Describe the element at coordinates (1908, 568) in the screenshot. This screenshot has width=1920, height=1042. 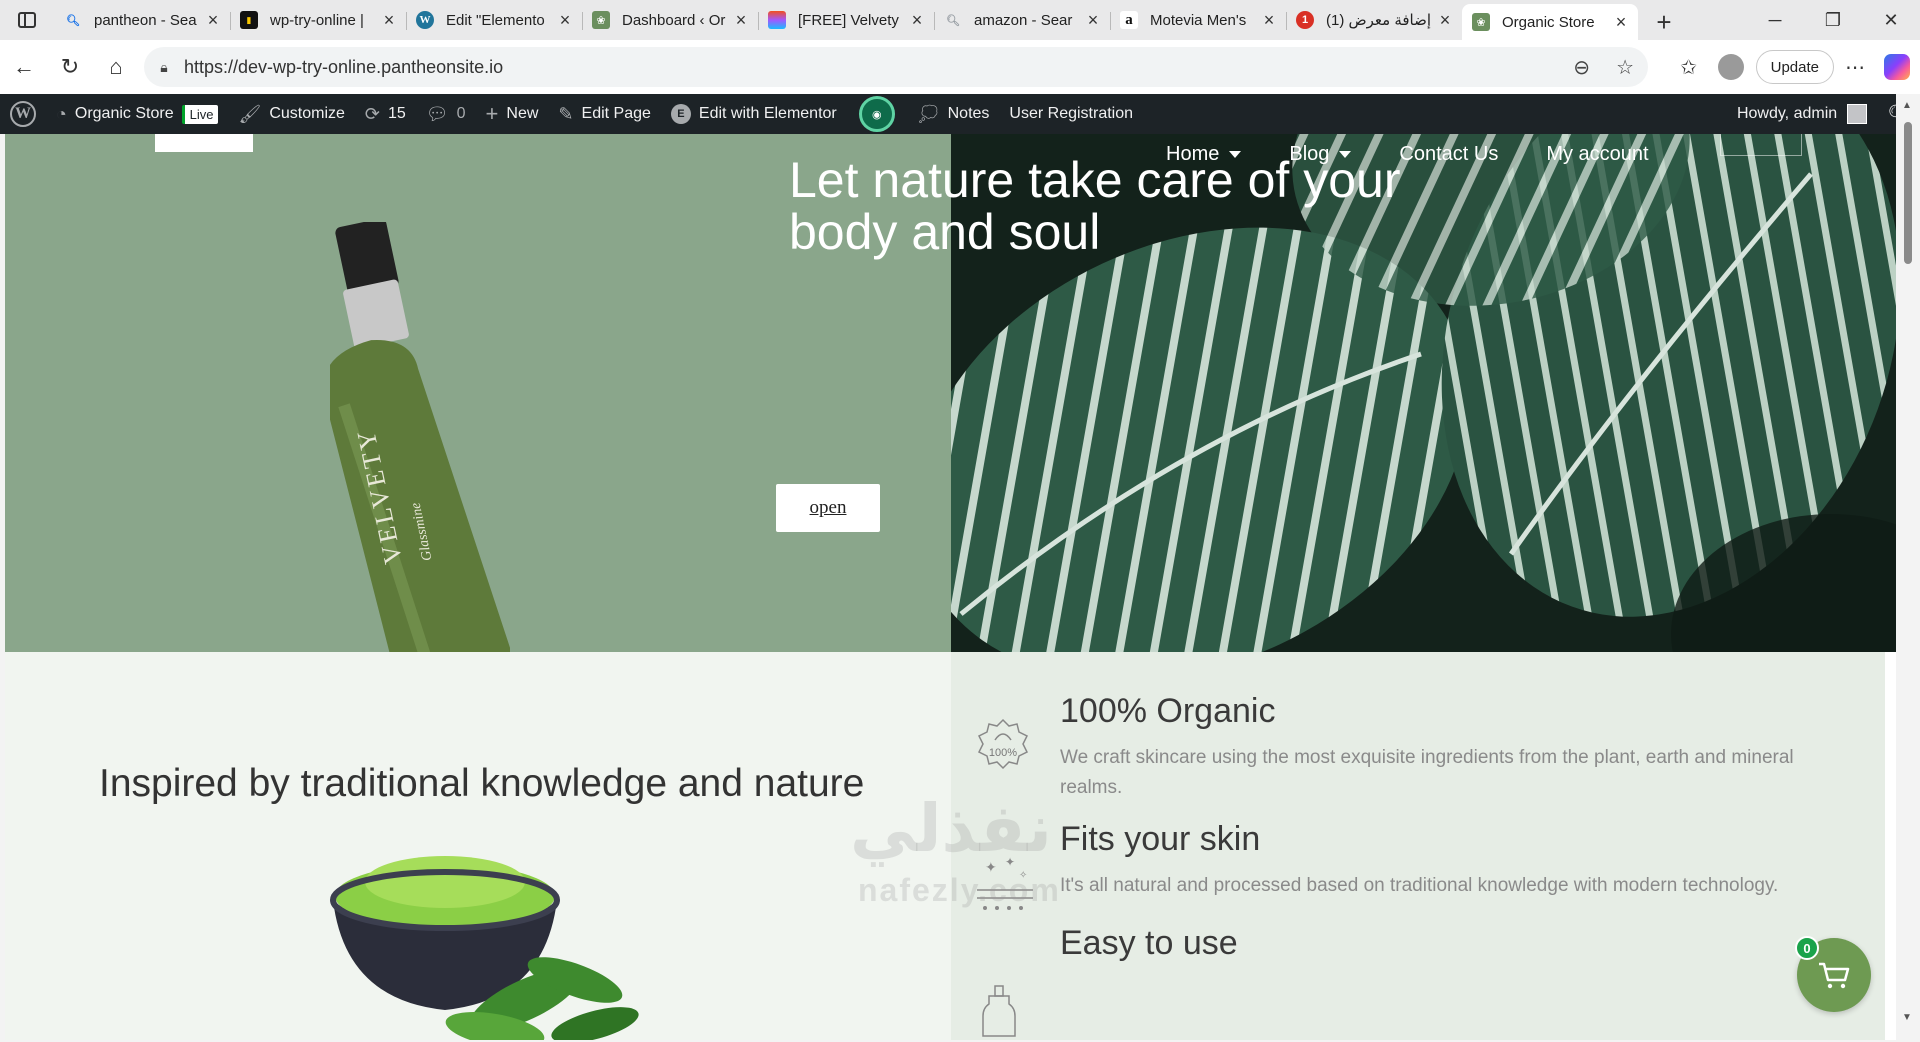
I see `page-scrollbar: ▲ ▼` at that location.